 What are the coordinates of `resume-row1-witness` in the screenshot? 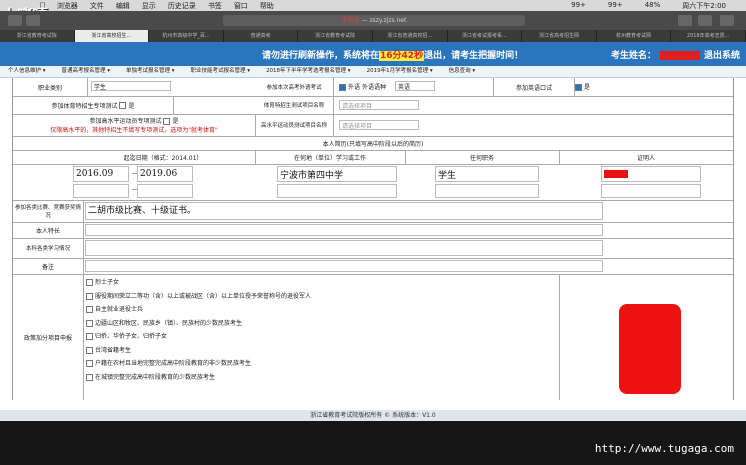 It's located at (651, 174).